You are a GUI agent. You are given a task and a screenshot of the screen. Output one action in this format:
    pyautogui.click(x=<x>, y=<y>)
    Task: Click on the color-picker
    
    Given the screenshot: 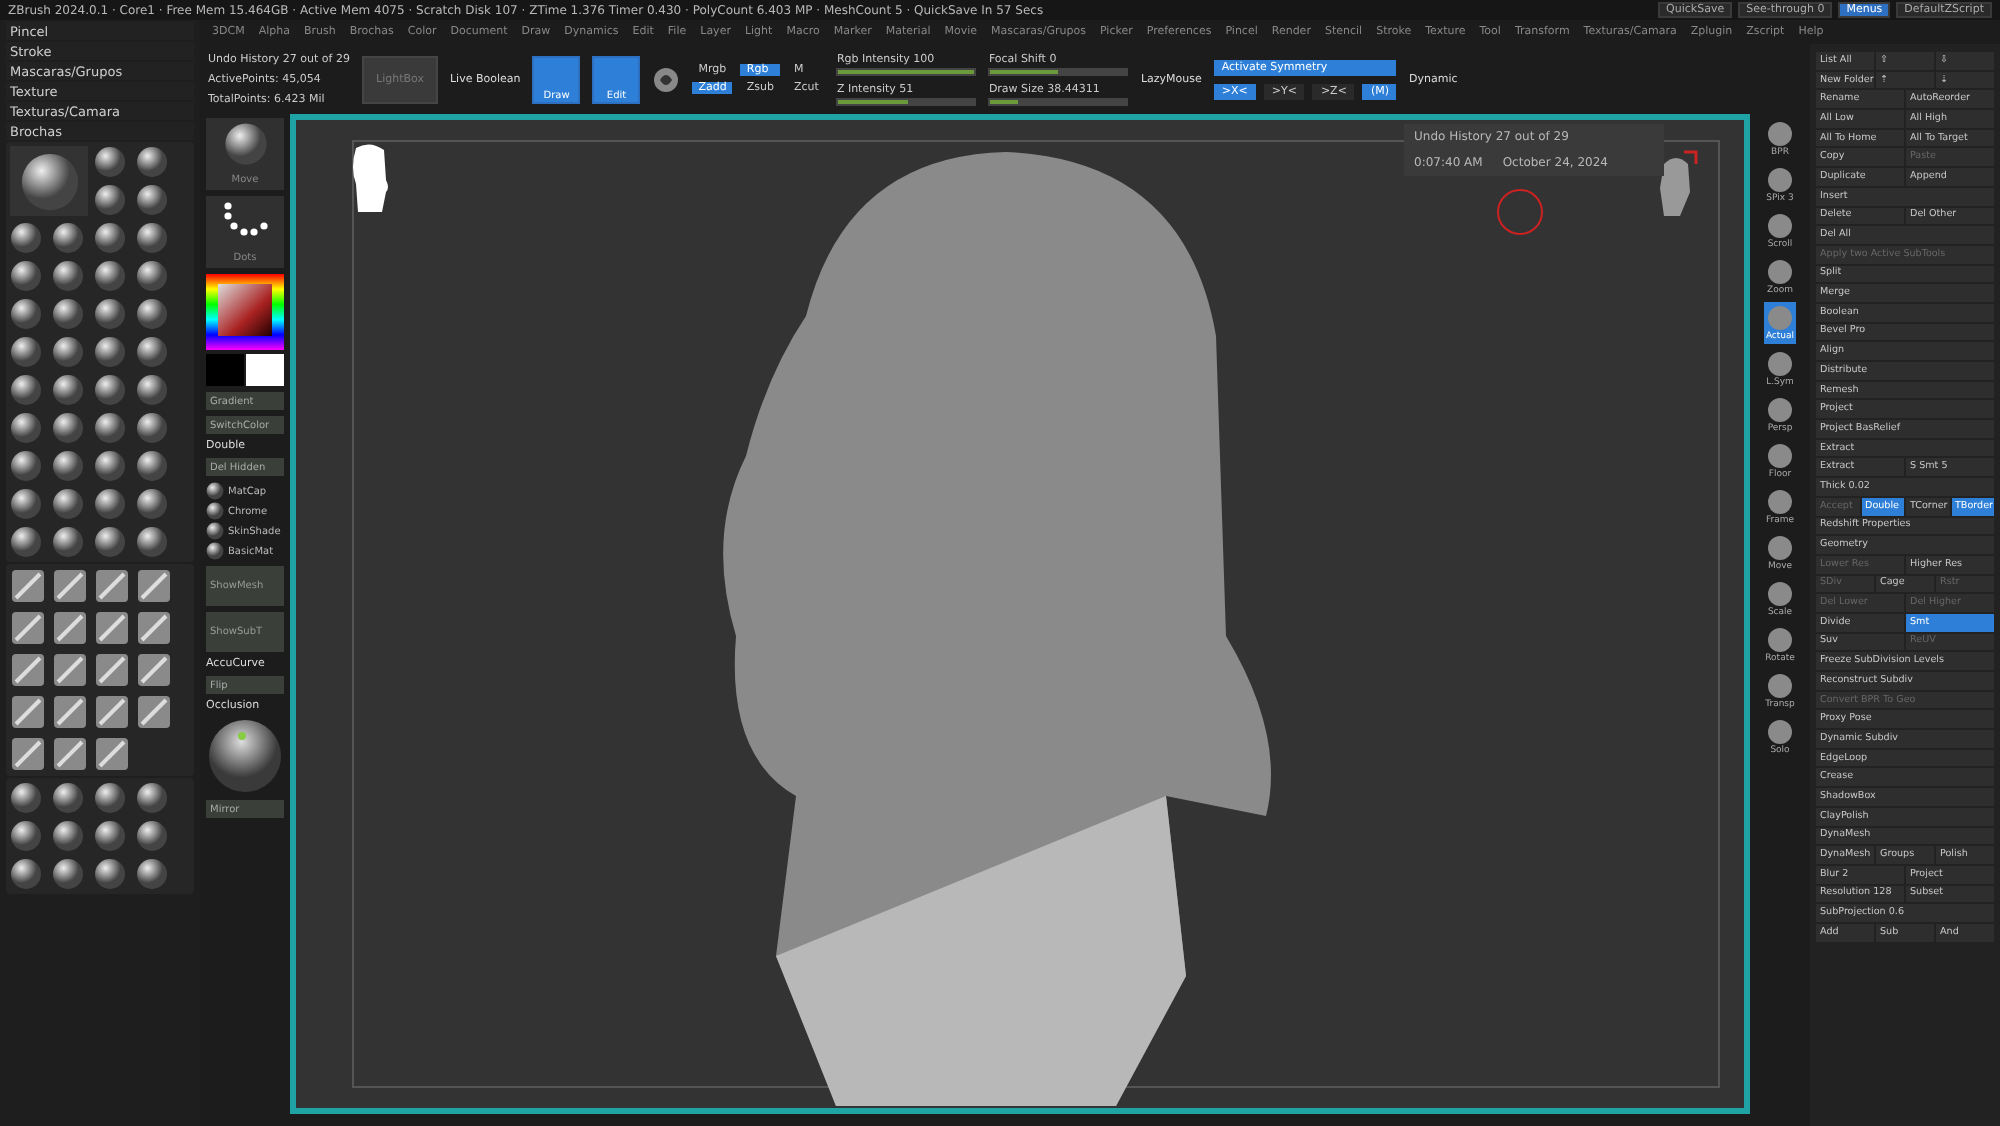 What is the action you would take?
    pyautogui.click(x=245, y=330)
    